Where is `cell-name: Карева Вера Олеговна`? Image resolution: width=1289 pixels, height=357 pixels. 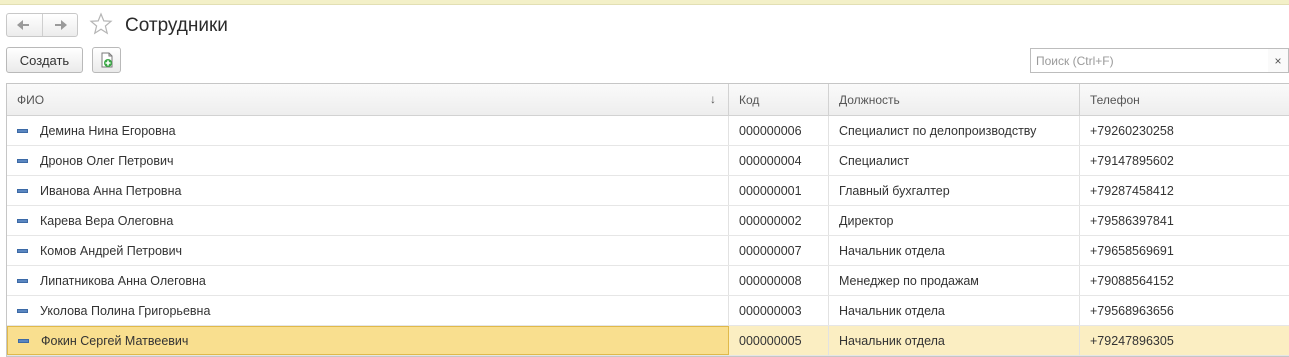
cell-name: Карева Вера Олеговна is located at coordinates (368, 220).